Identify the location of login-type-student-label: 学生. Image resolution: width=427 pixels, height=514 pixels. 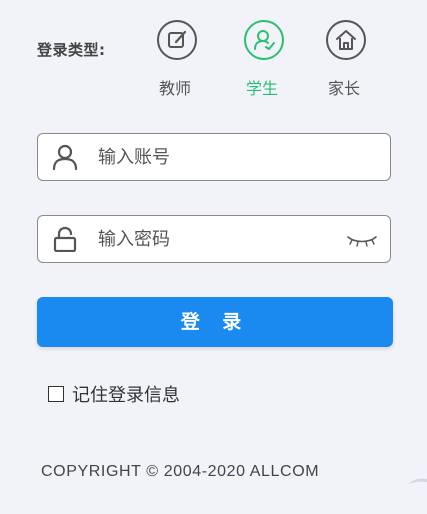
(261, 88).